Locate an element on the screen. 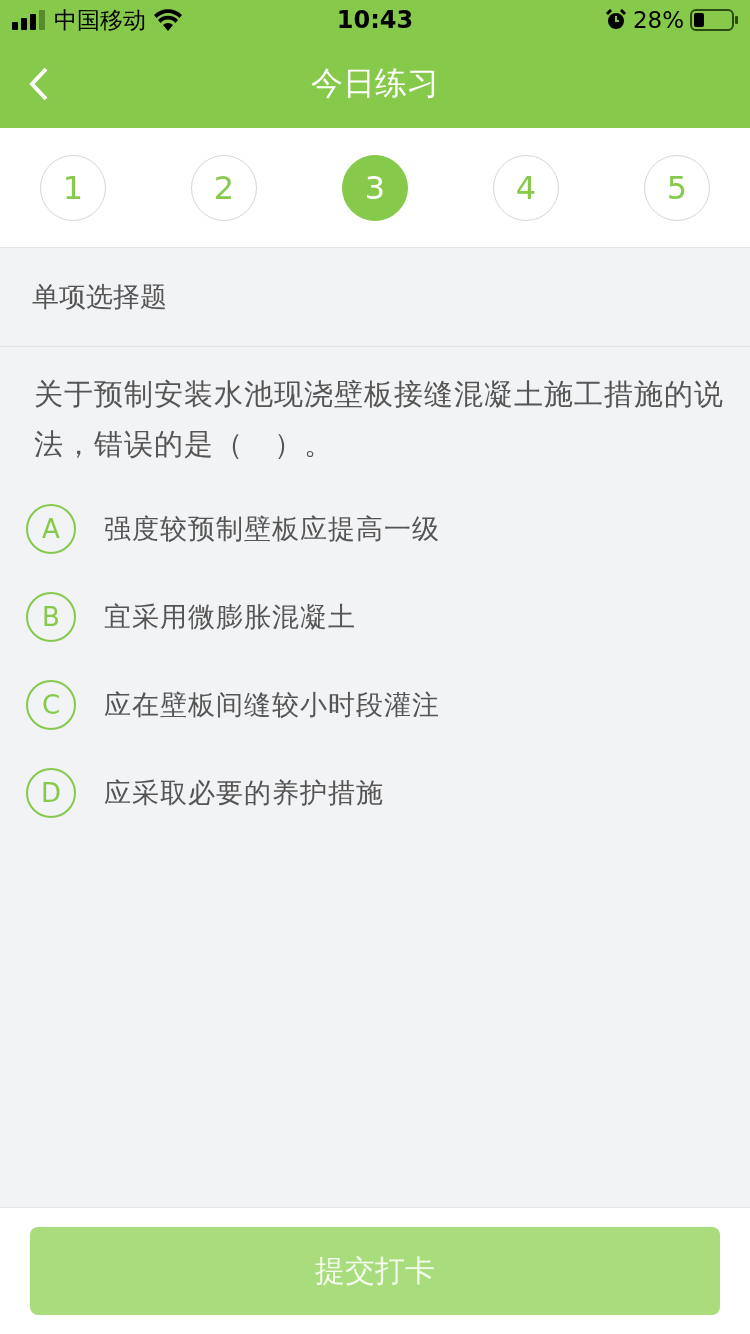 The image size is (750, 1334). question-type-label: 单项选择题 is located at coordinates (99, 297).